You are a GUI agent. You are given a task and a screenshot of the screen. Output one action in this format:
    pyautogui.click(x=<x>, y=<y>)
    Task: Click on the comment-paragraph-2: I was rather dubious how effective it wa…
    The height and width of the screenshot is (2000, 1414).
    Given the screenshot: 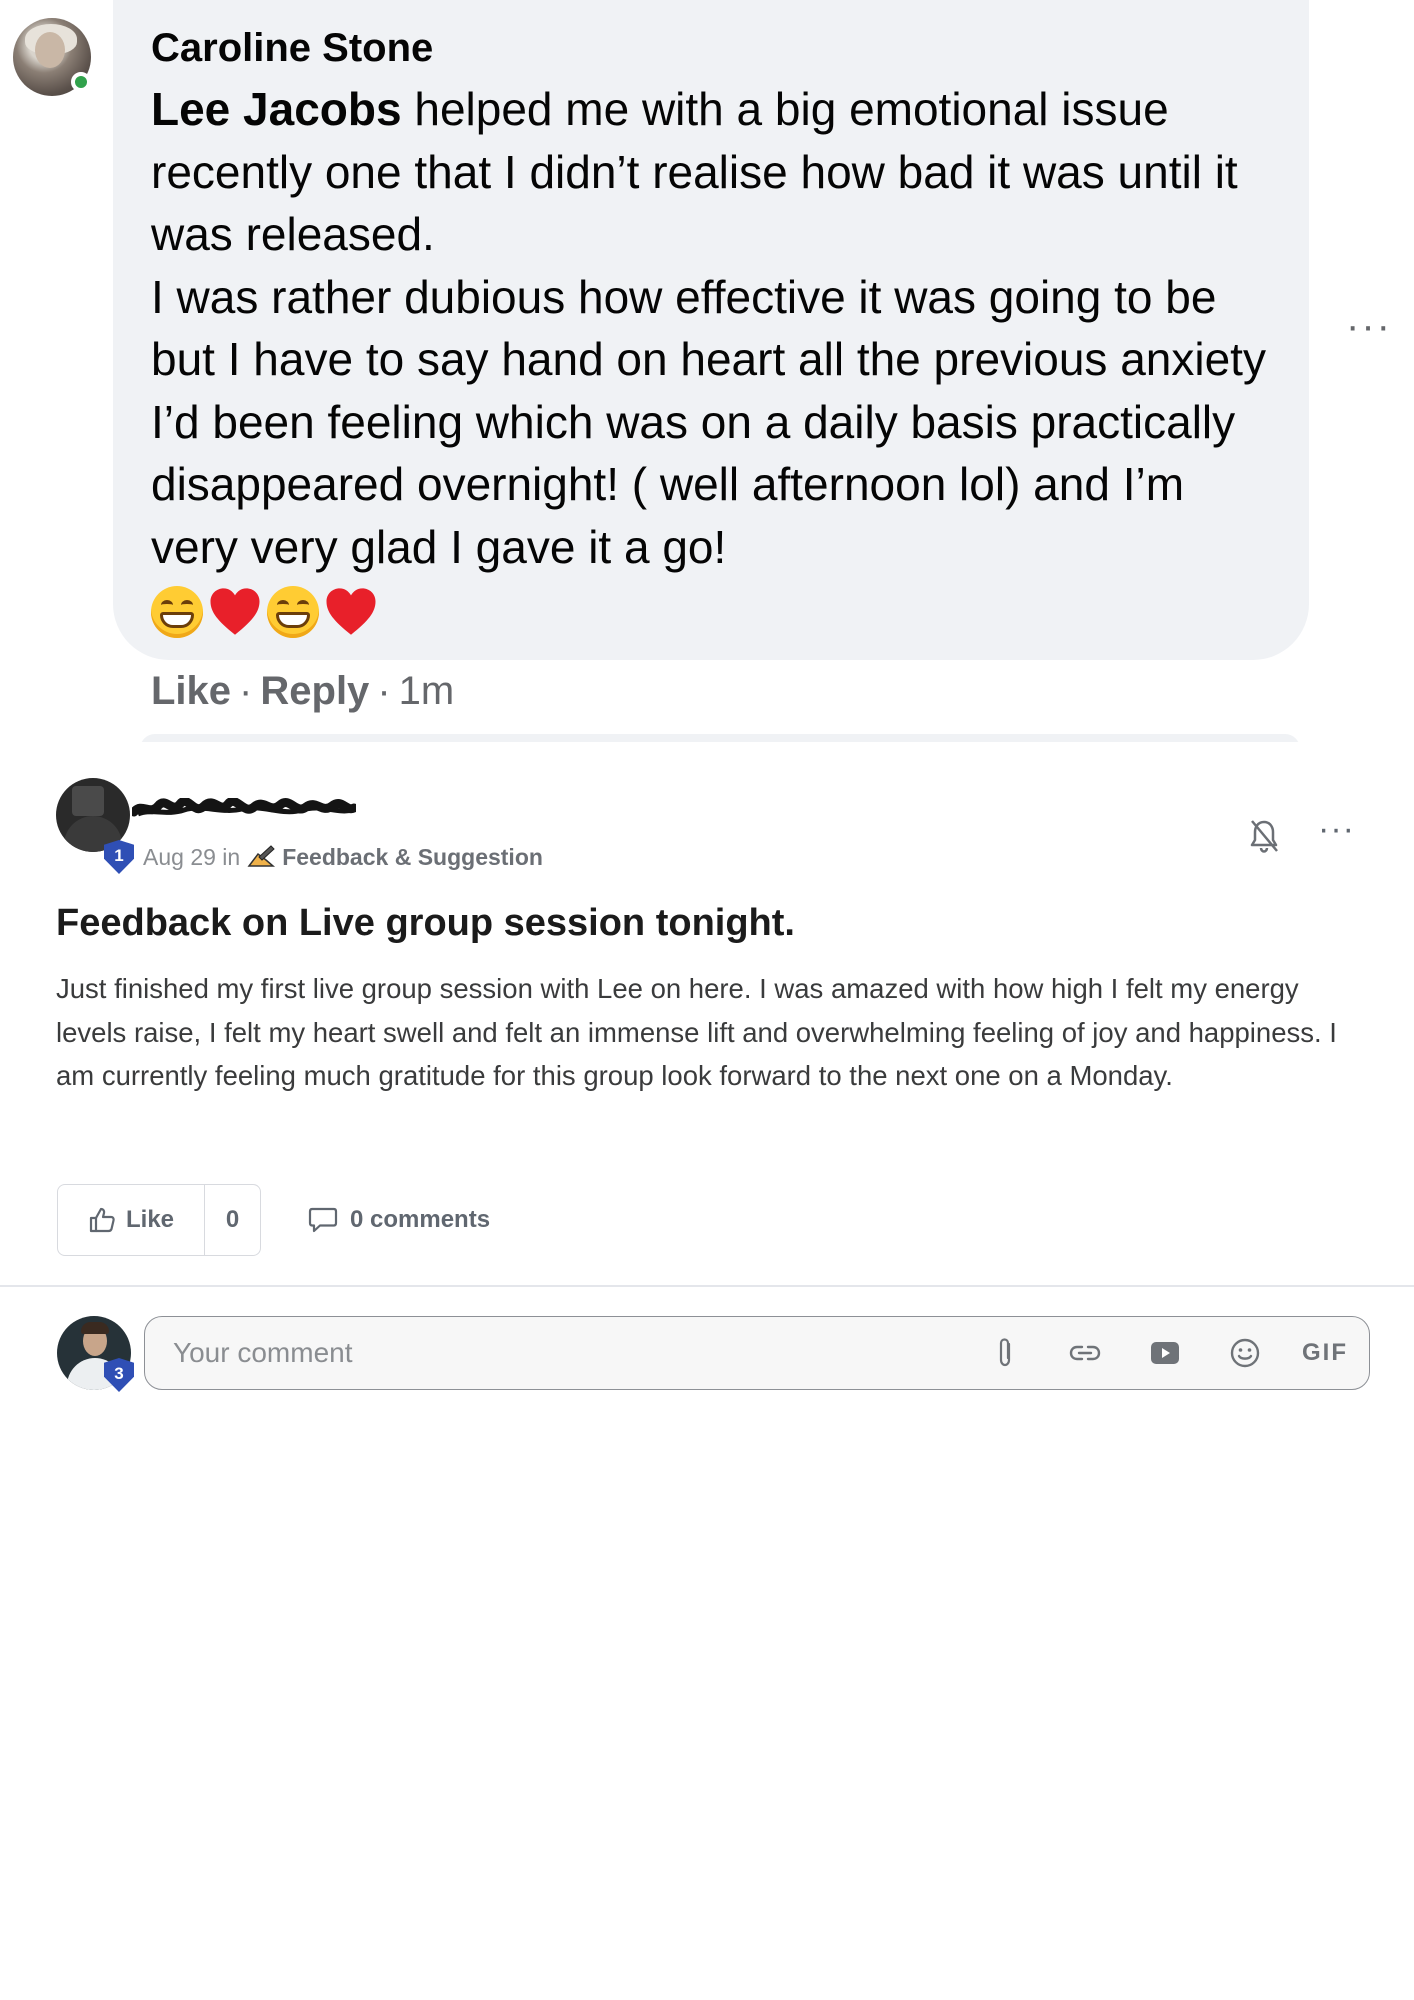 What is the action you would take?
    pyautogui.click(x=708, y=421)
    